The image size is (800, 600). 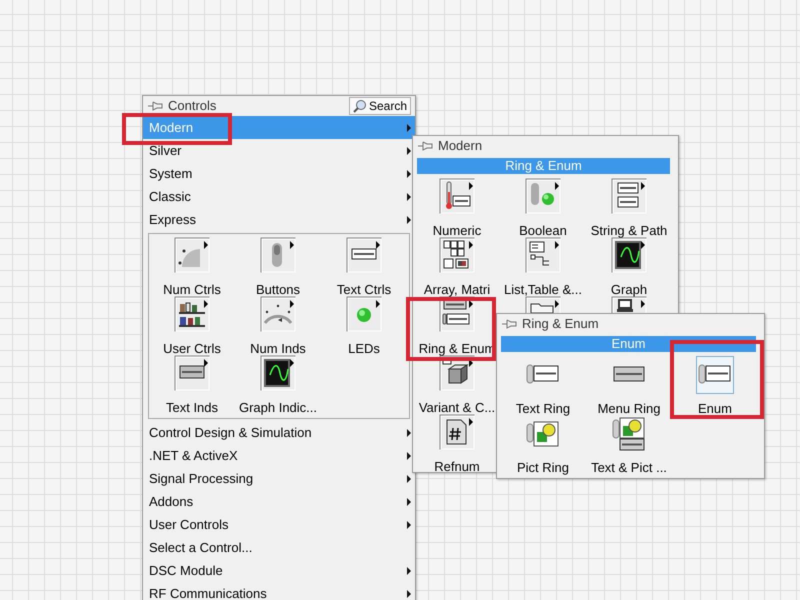 What do you see at coordinates (279, 478) in the screenshot?
I see `menu-item: Signal Processing` at bounding box center [279, 478].